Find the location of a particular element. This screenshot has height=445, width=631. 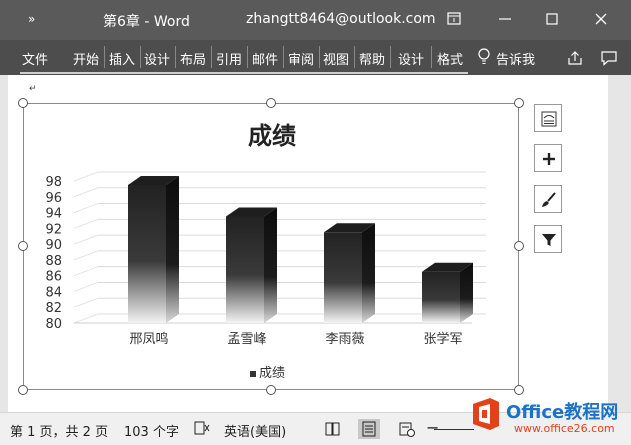

resize-handle-bottom is located at coordinates (271, 390).